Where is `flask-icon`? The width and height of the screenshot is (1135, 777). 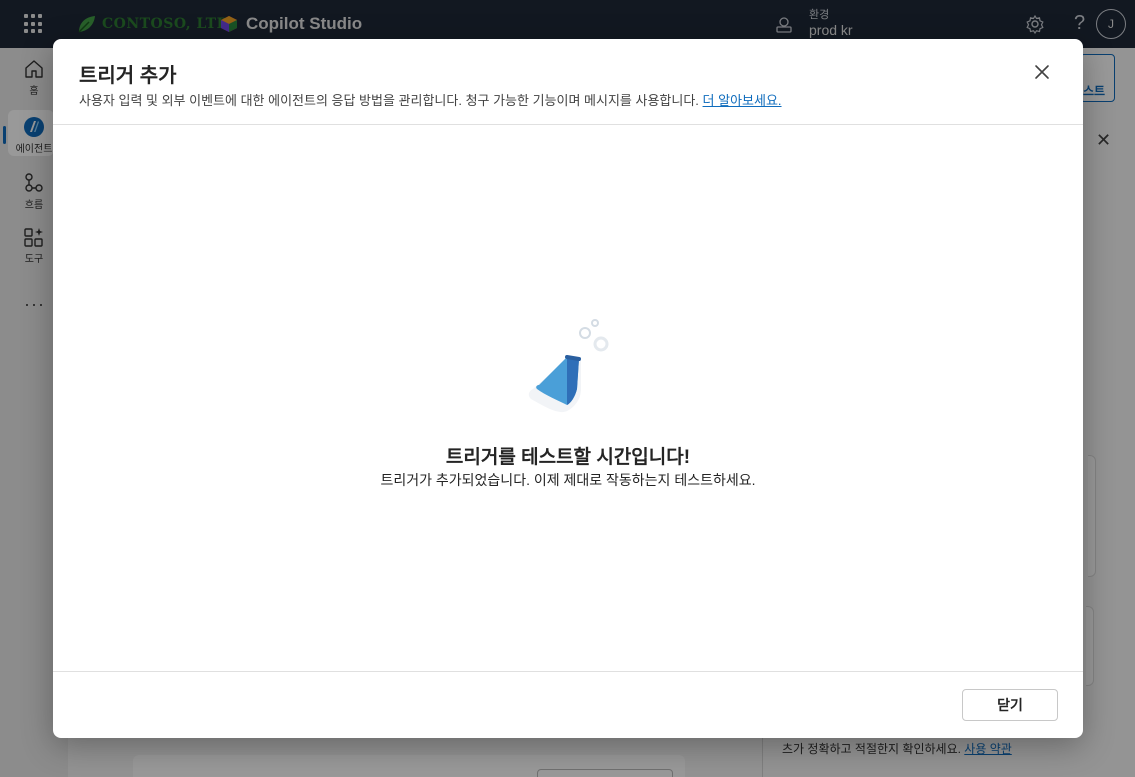 flask-icon is located at coordinates (568, 366).